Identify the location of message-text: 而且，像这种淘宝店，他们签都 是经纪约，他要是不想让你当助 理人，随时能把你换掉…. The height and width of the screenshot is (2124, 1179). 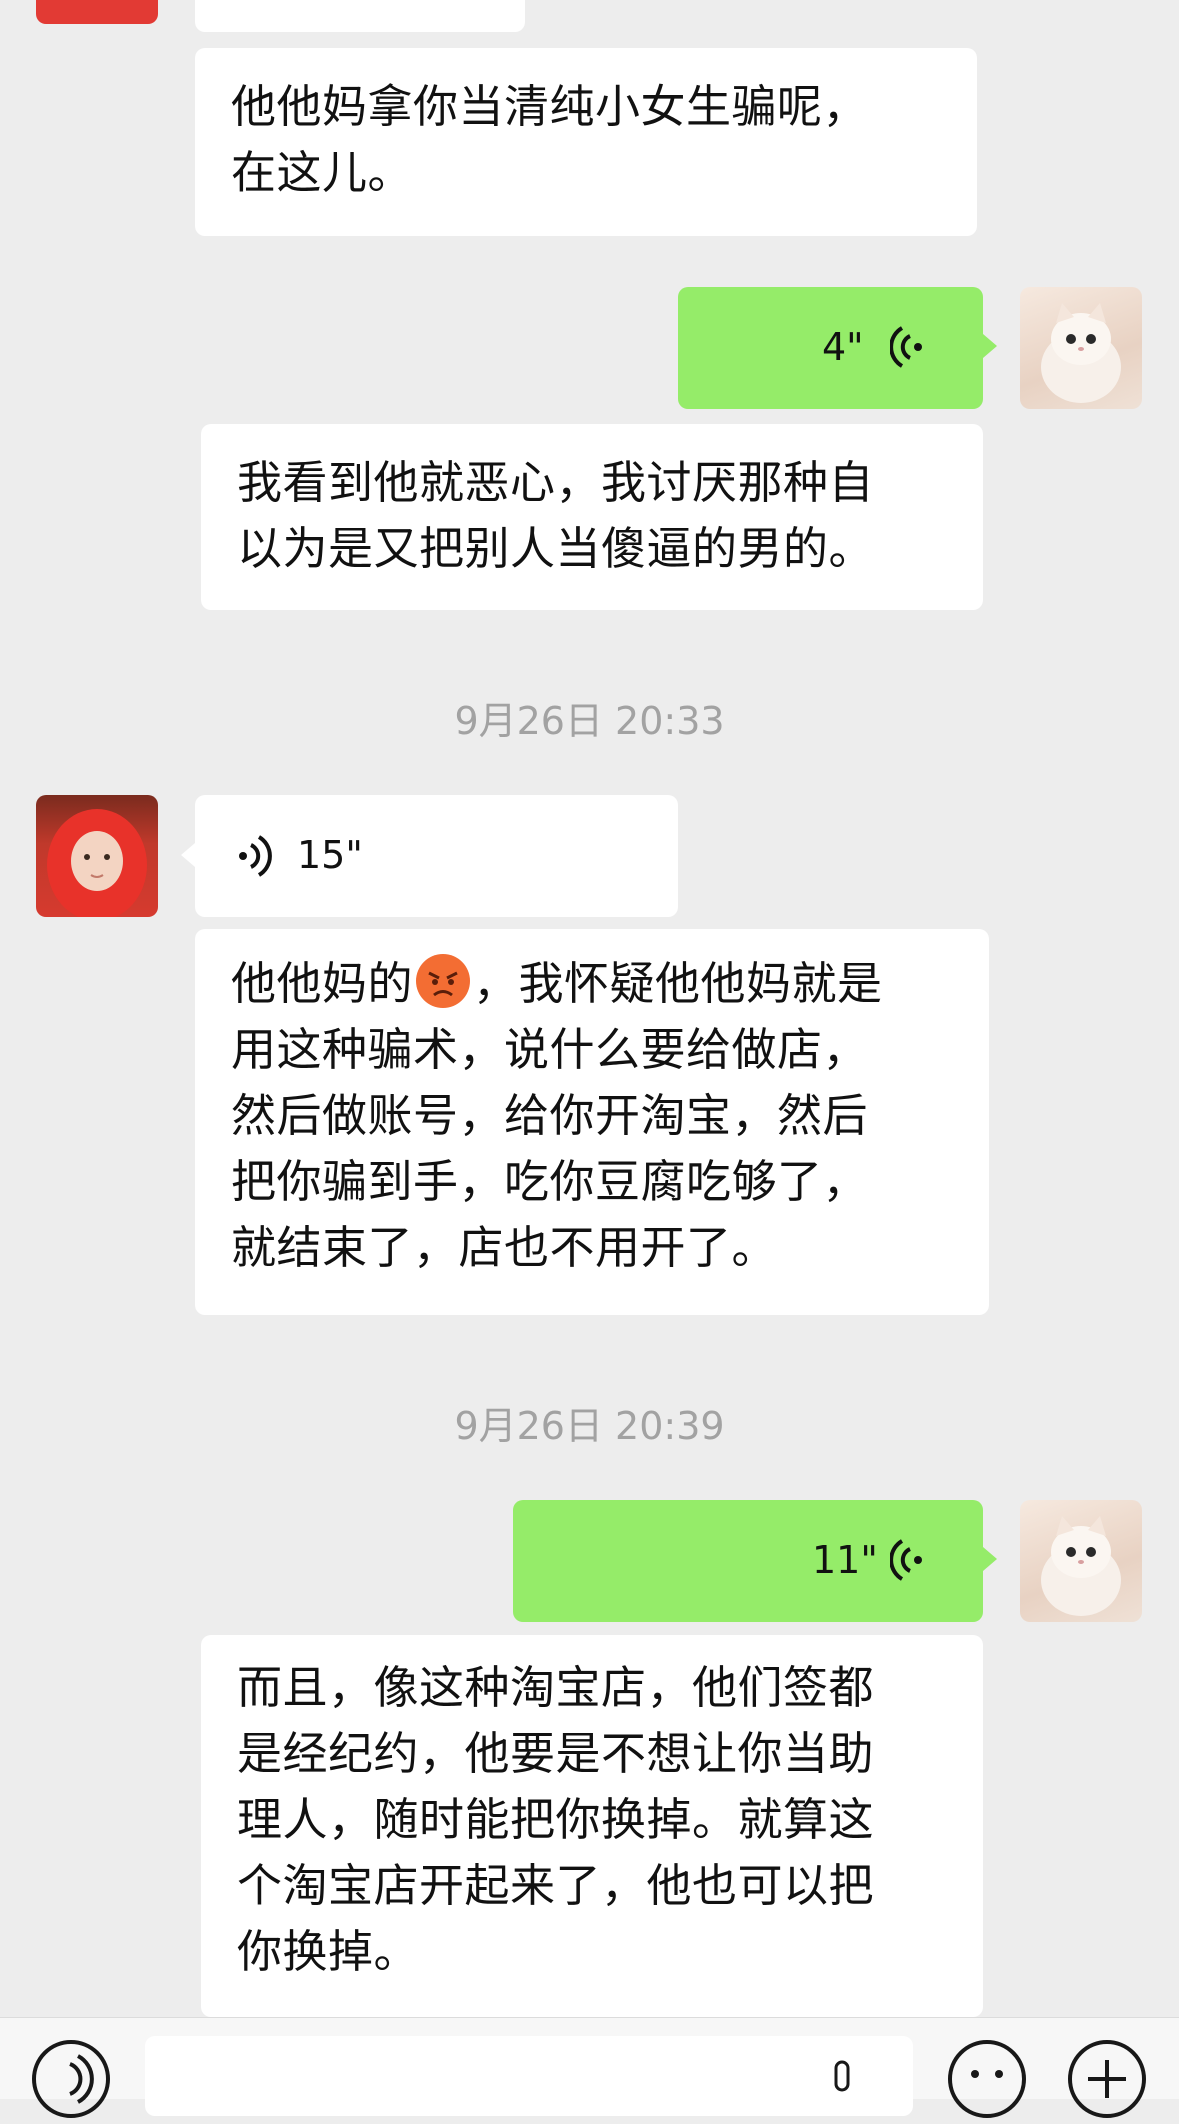
(556, 1819).